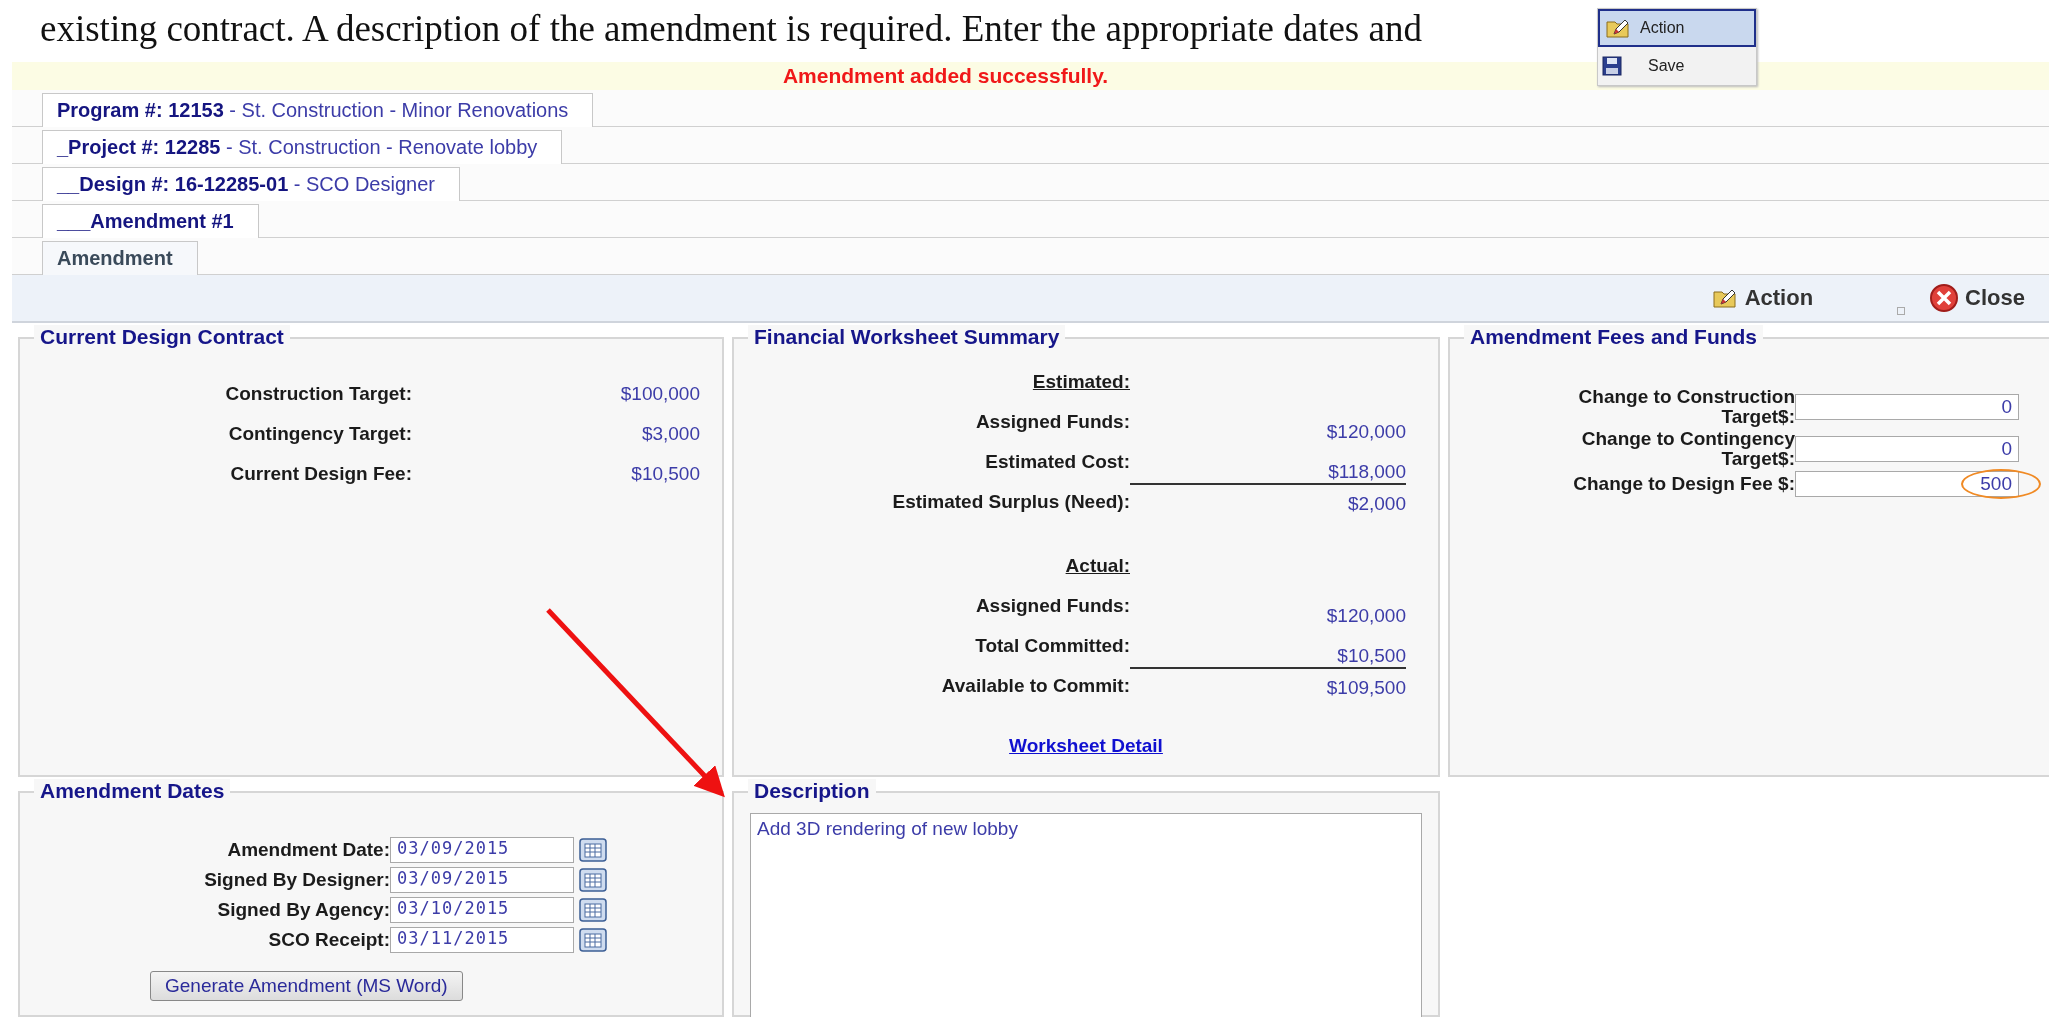 The height and width of the screenshot is (1017, 2049). Describe the element at coordinates (482, 910) in the screenshot. I see `date-field: 03/10/2015` at that location.